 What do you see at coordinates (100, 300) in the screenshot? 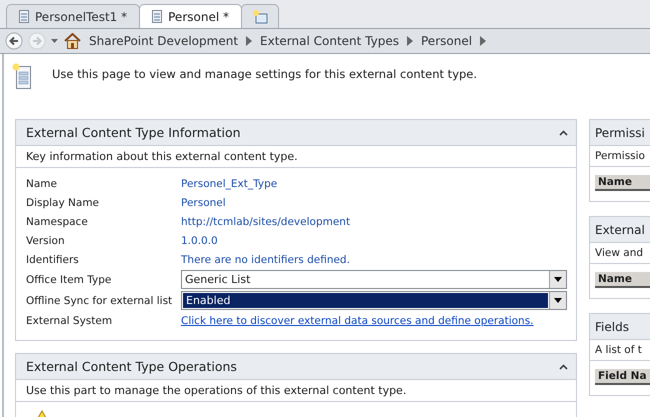
I see `field-label: Offline Sync for external list` at bounding box center [100, 300].